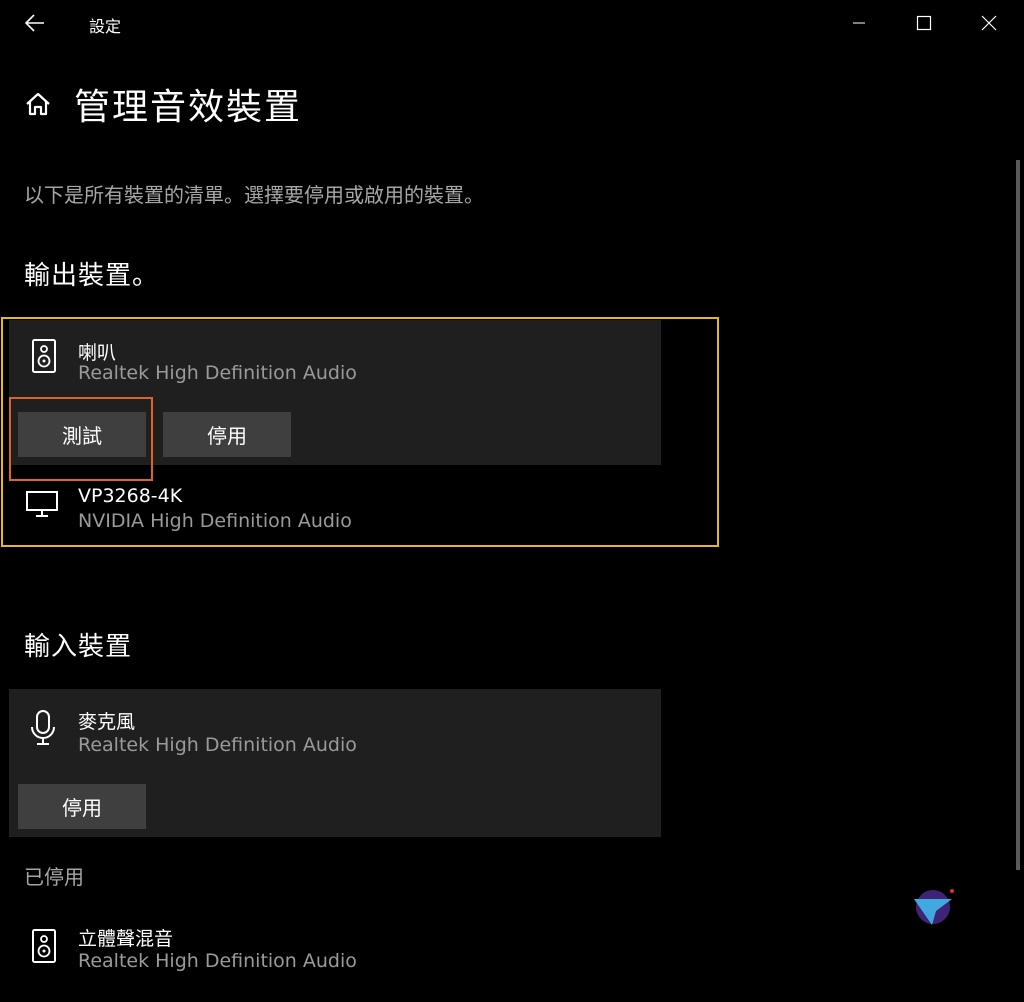 This screenshot has width=1024, height=1002. I want to click on close-icon, so click(989, 23).